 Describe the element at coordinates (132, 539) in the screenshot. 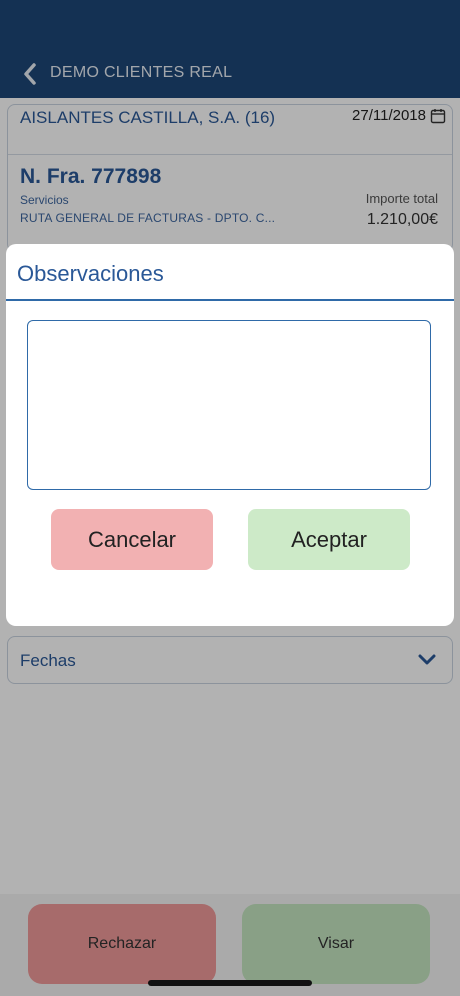

I see `cancel-button: Cancelar` at that location.